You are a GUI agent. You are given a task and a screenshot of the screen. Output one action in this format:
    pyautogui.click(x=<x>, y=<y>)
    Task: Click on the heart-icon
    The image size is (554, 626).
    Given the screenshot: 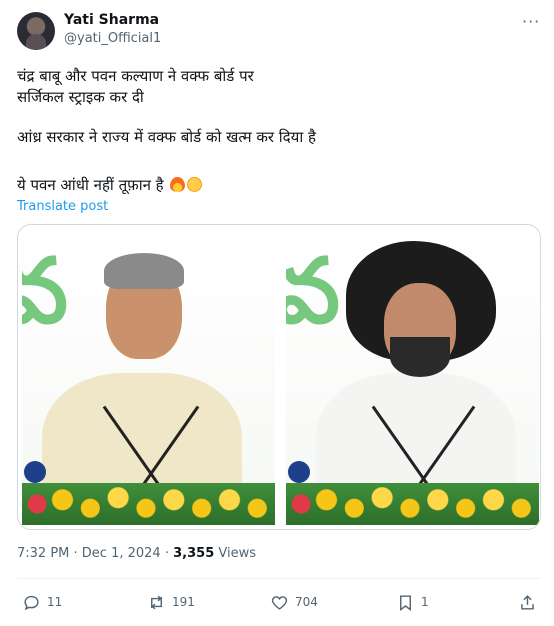 What is the action you would take?
    pyautogui.click(x=279, y=602)
    